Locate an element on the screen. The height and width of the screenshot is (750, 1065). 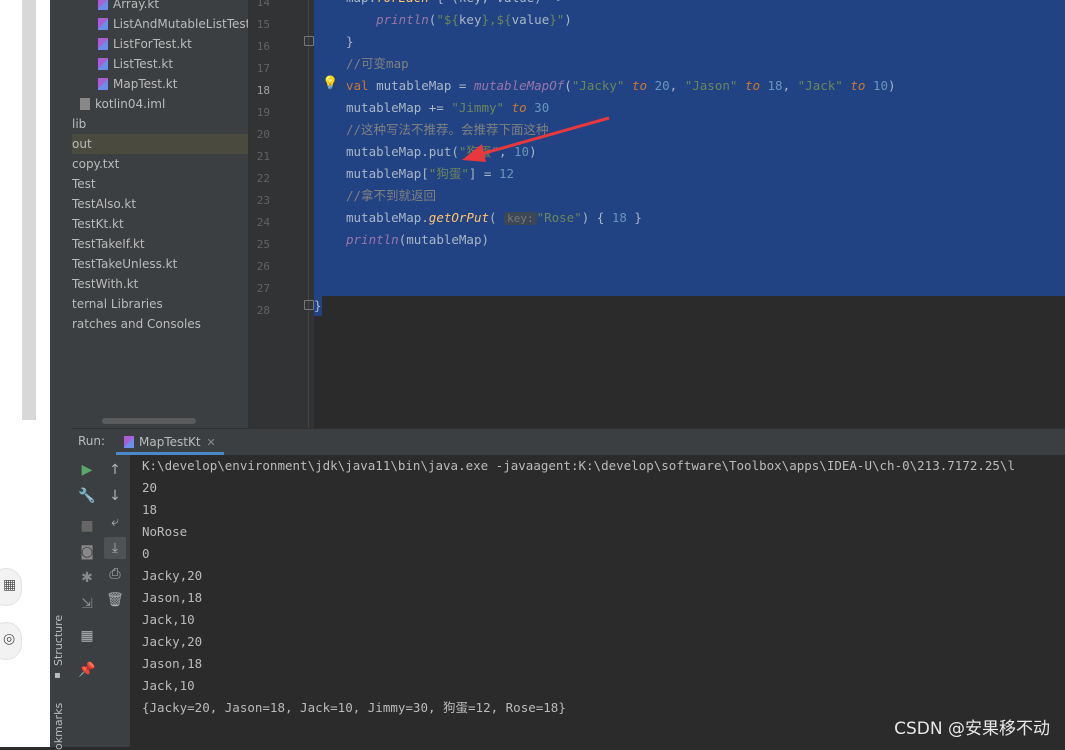
lightbulb-icon: 💡 is located at coordinates (330, 83).